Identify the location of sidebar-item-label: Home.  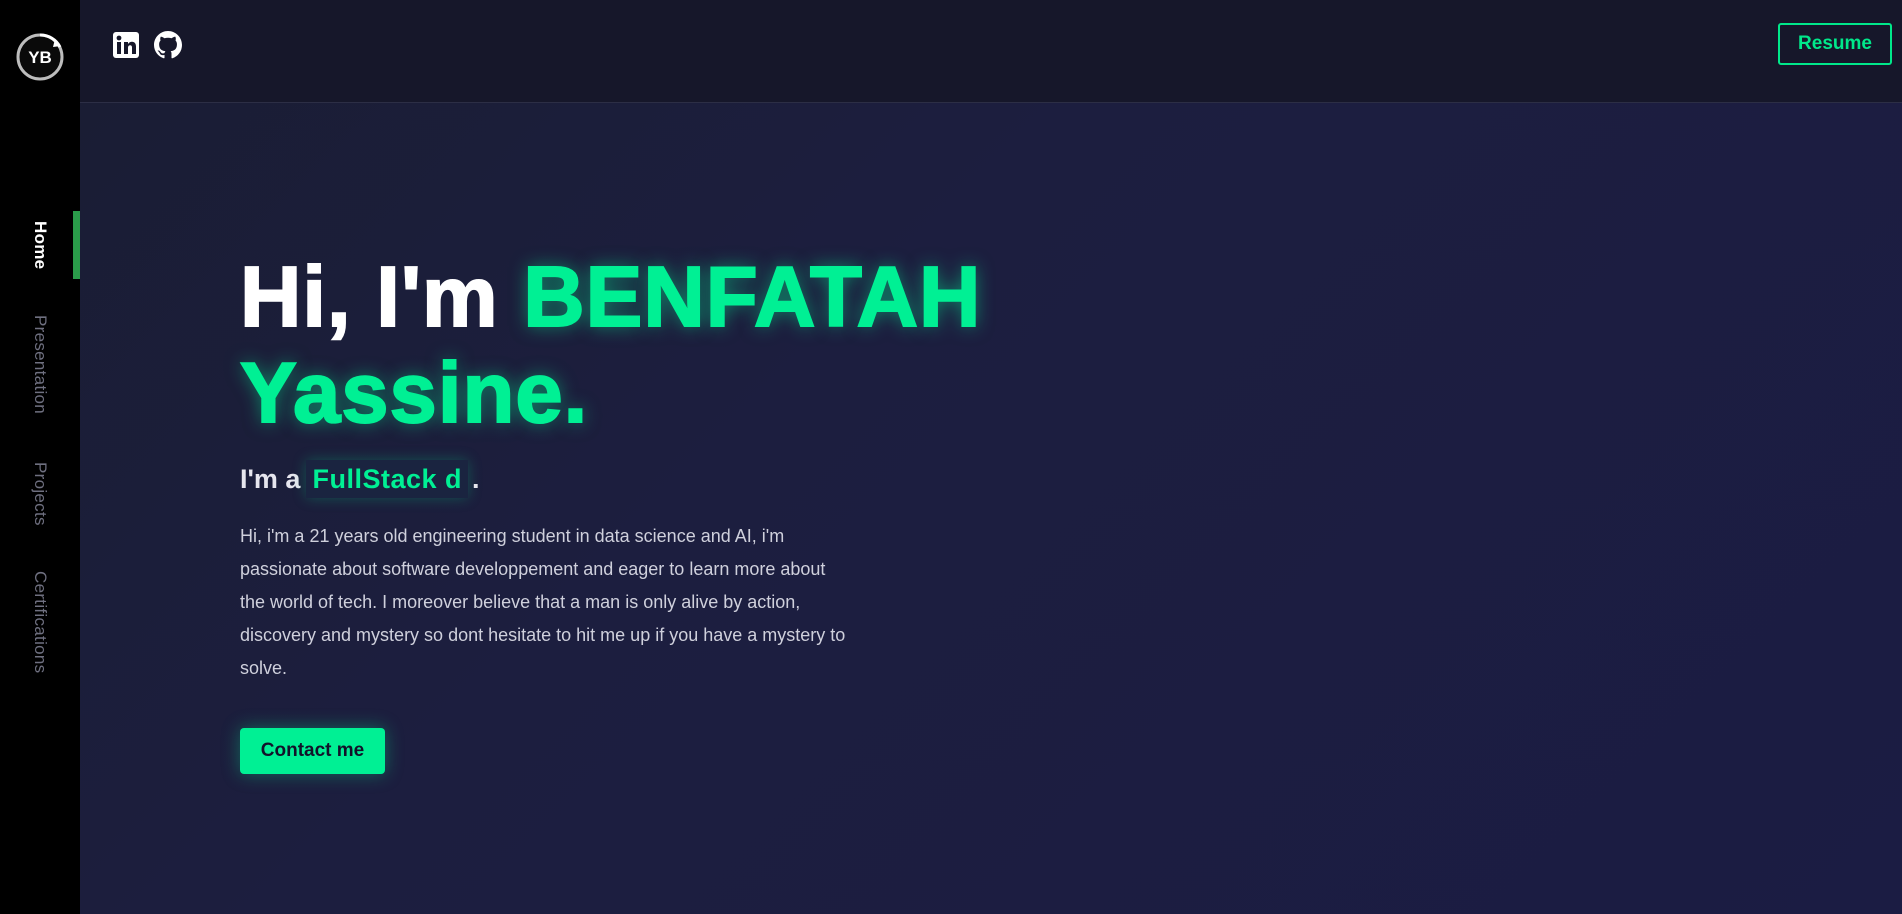
(40, 245).